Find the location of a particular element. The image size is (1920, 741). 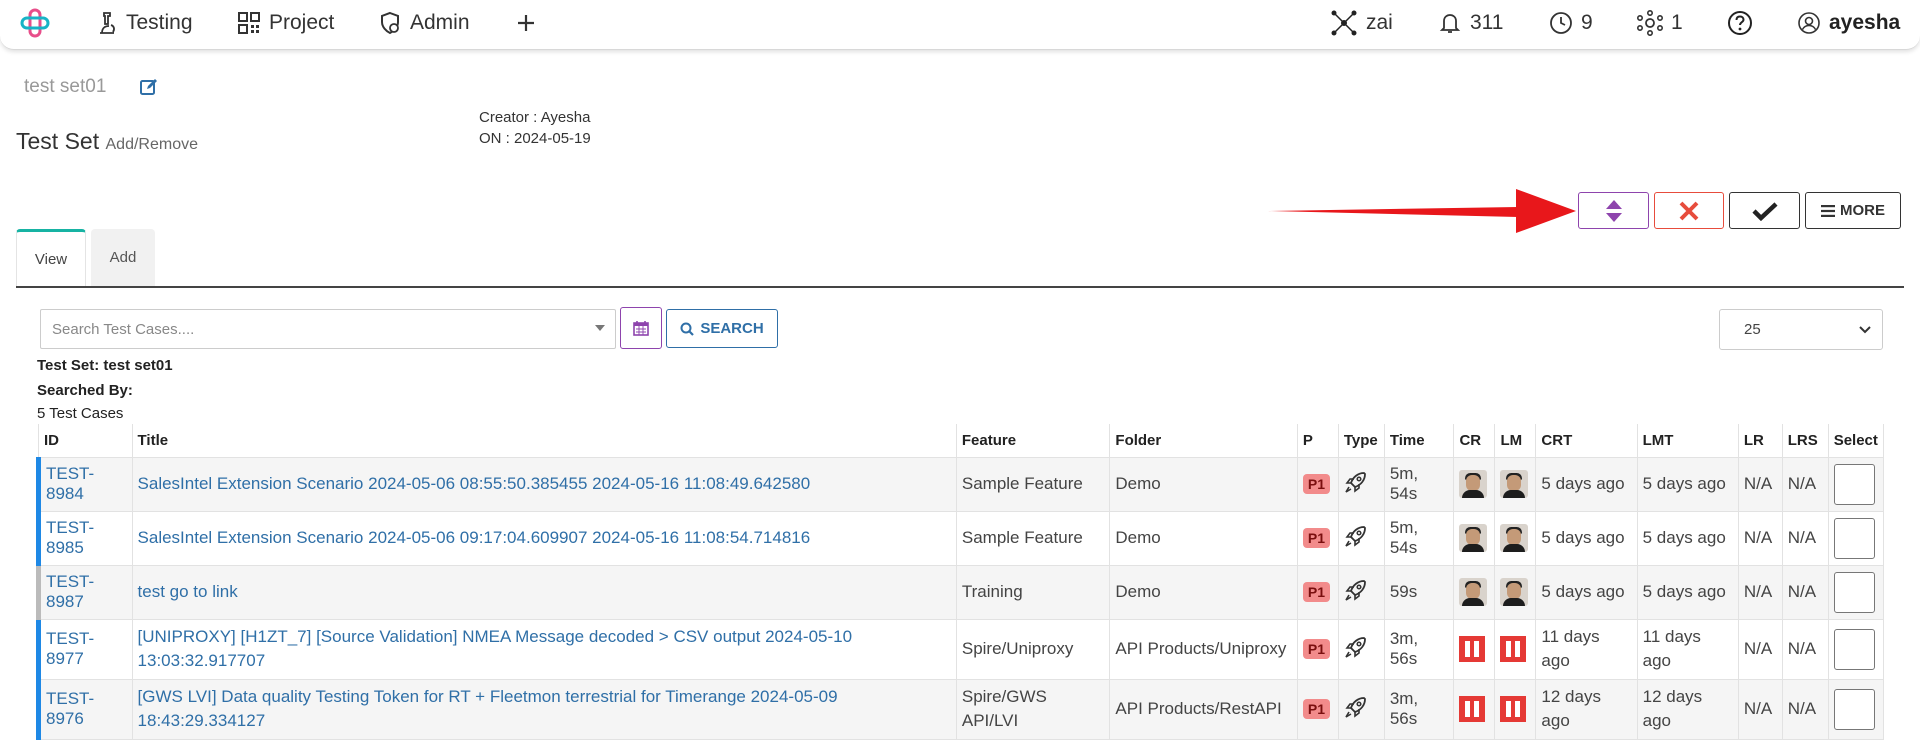

priority-badge: P1 is located at coordinates (1316, 538).